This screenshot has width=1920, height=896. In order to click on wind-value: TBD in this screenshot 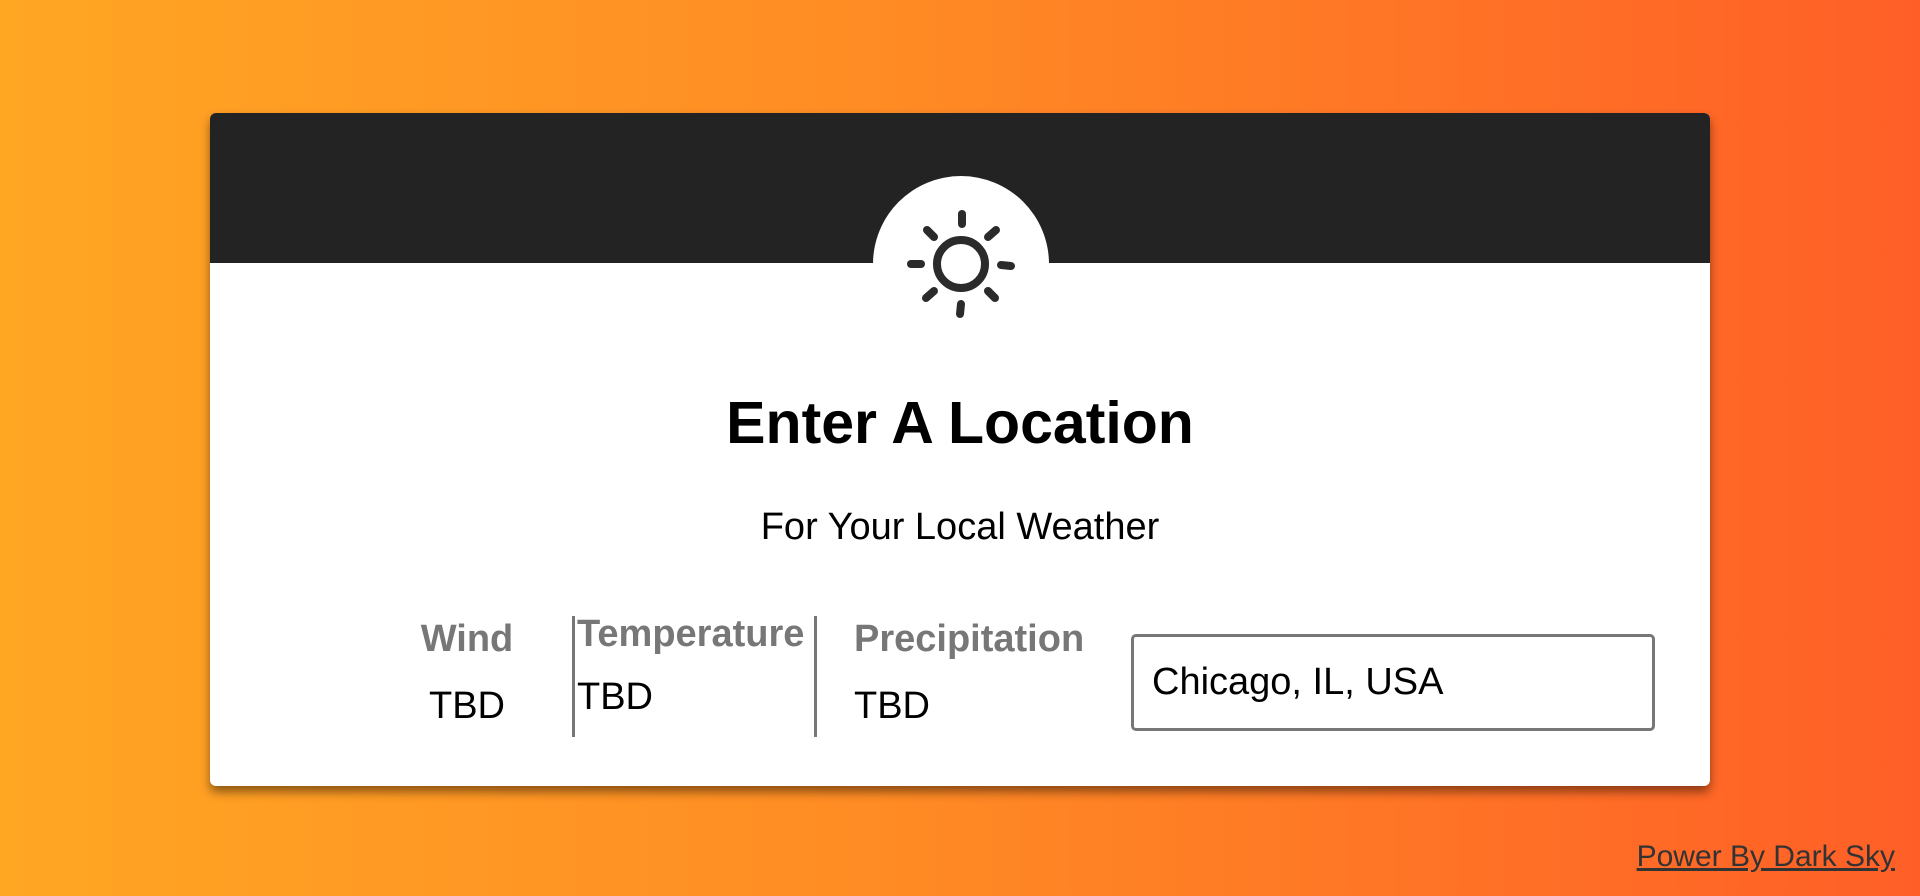, I will do `click(467, 706)`.